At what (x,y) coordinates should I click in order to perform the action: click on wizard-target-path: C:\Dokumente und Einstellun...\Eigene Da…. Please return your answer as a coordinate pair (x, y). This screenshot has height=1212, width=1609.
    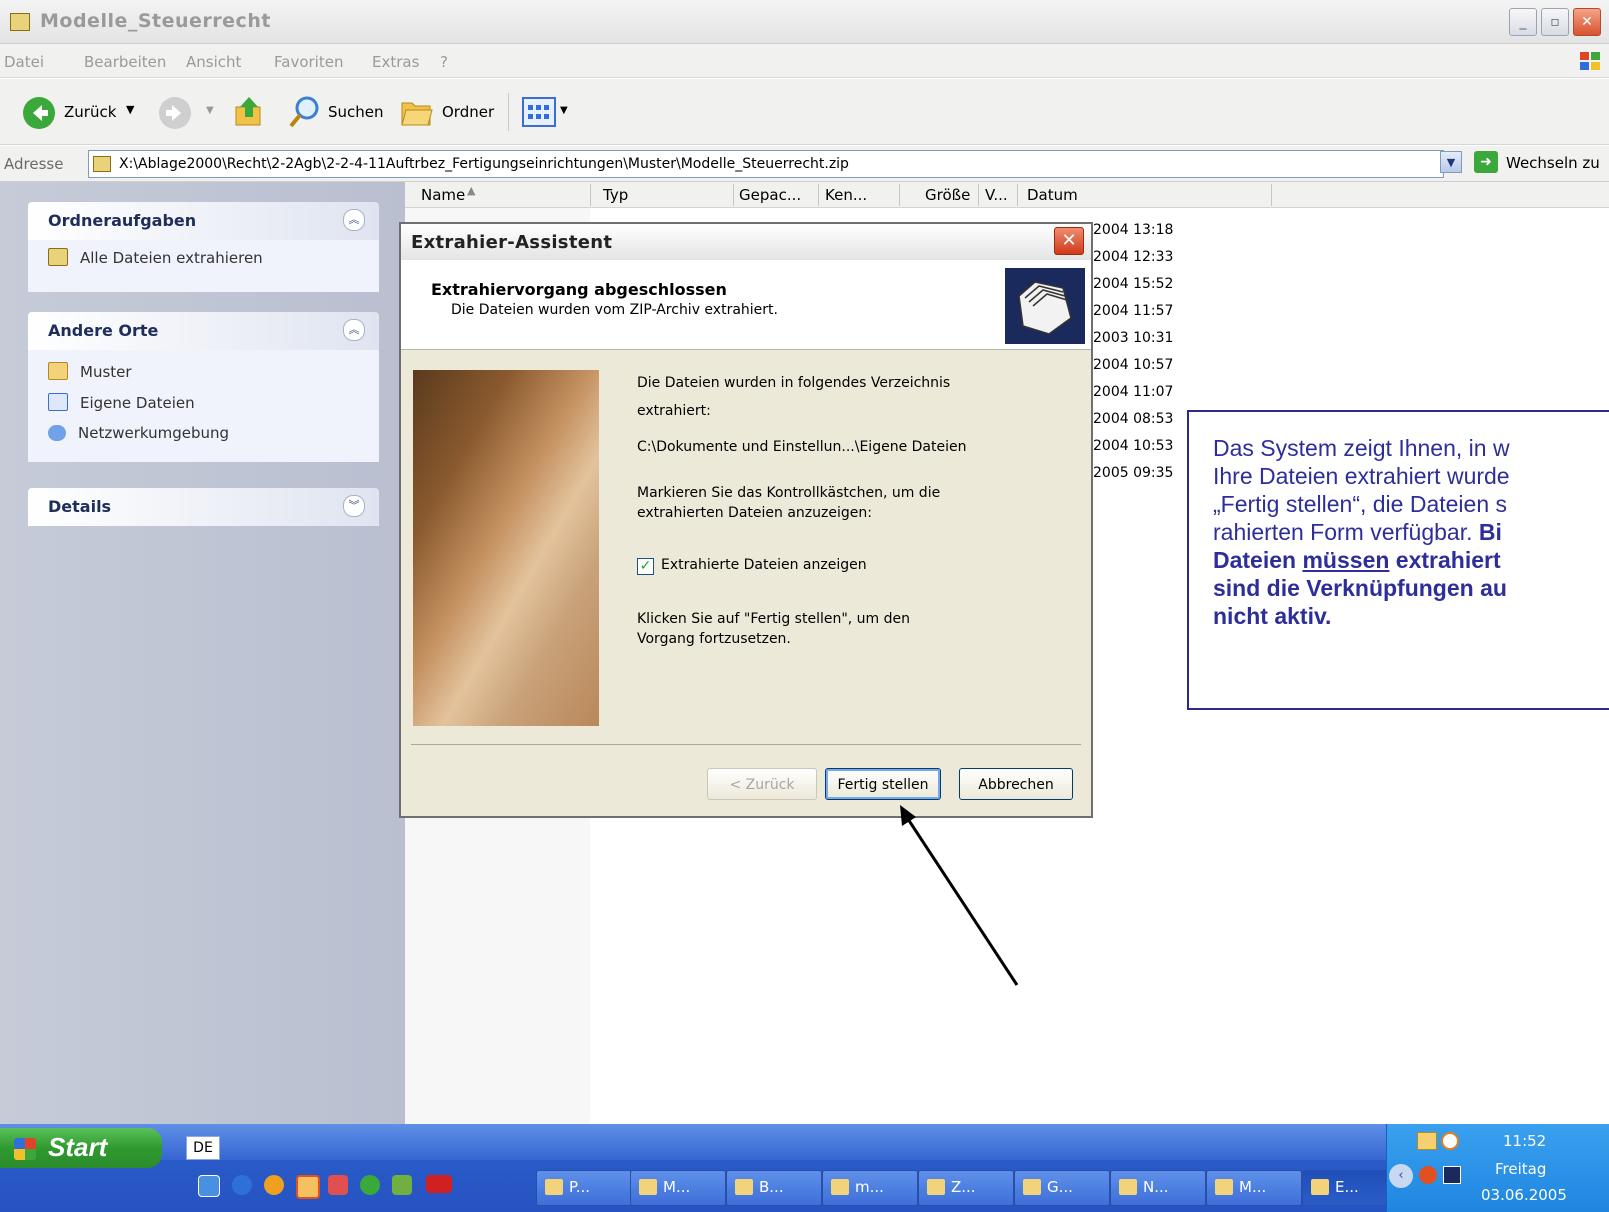
    Looking at the image, I should click on (802, 447).